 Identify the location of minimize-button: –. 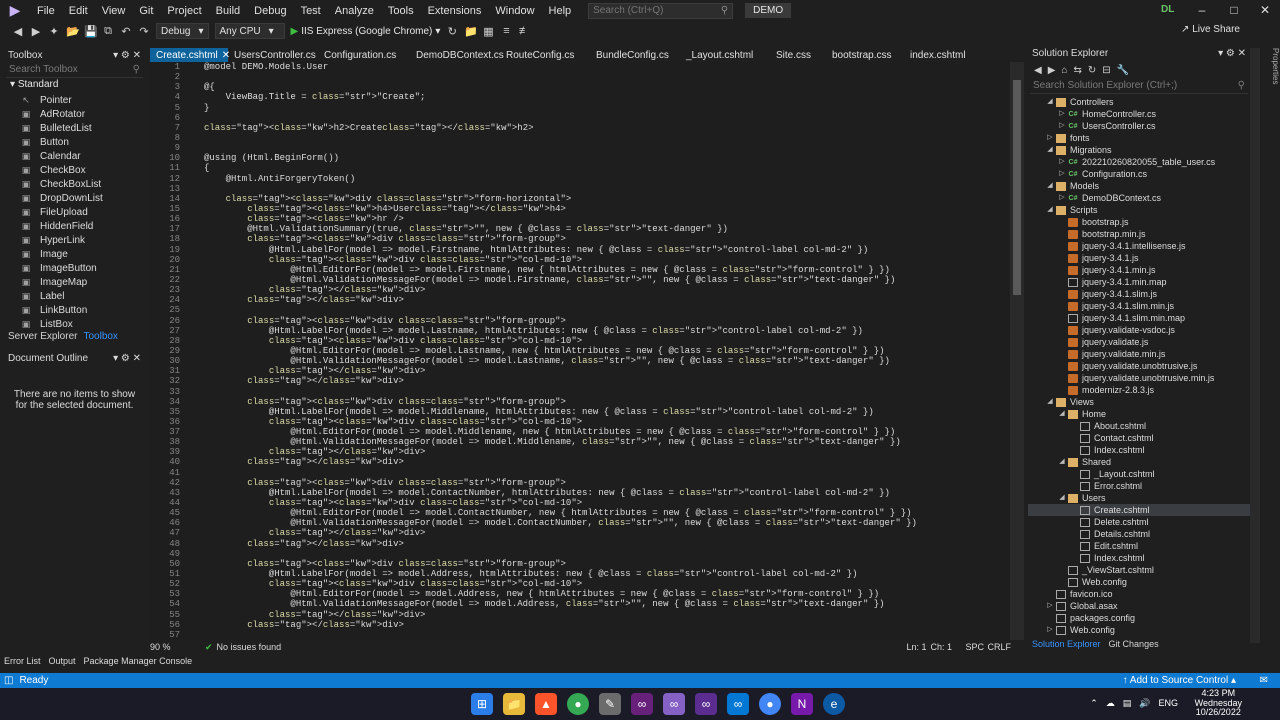
(1202, 11).